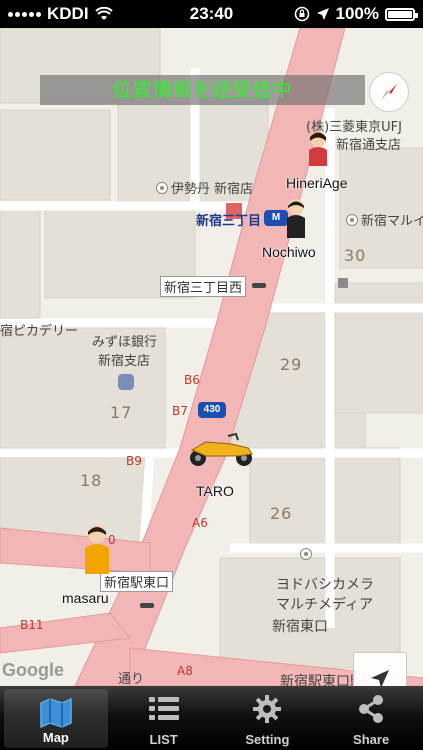  I want to click on block-number: 30, so click(355, 255).